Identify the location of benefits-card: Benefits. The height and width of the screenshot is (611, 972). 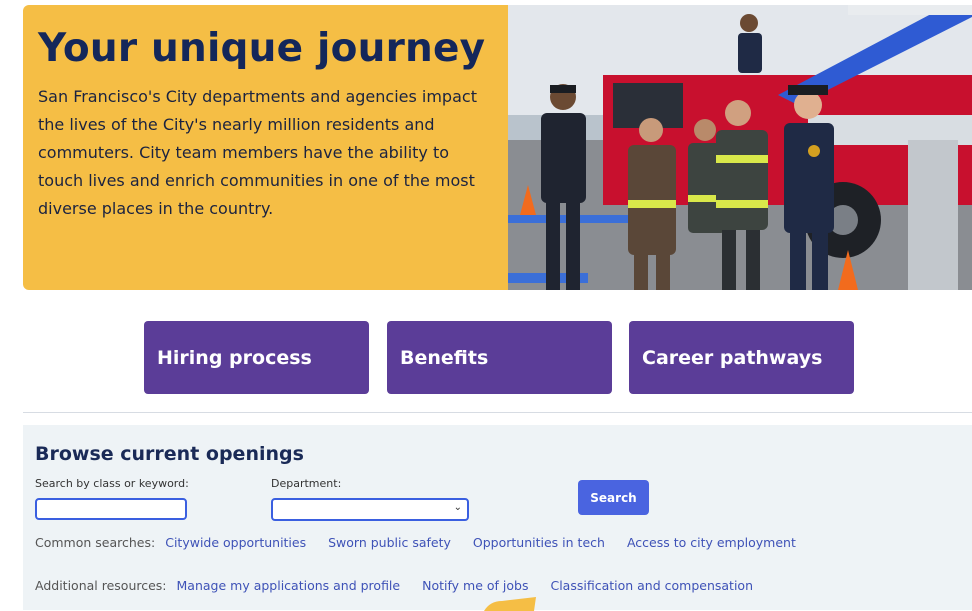
(499, 357).